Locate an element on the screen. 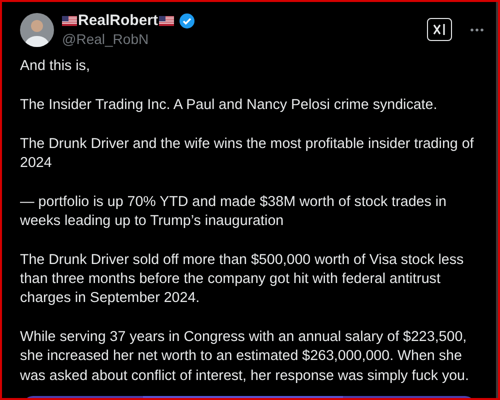  grok-button is located at coordinates (439, 29).